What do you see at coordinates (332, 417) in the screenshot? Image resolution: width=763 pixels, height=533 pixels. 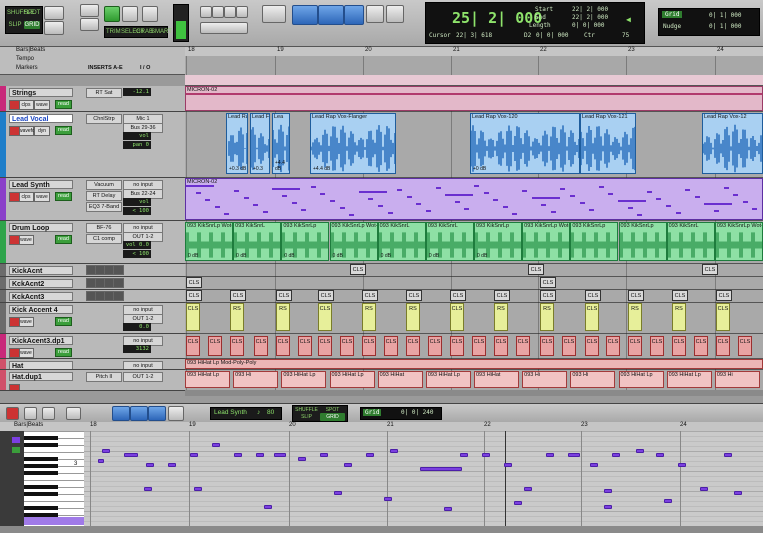 I see `midi-grid-button: GRID` at bounding box center [332, 417].